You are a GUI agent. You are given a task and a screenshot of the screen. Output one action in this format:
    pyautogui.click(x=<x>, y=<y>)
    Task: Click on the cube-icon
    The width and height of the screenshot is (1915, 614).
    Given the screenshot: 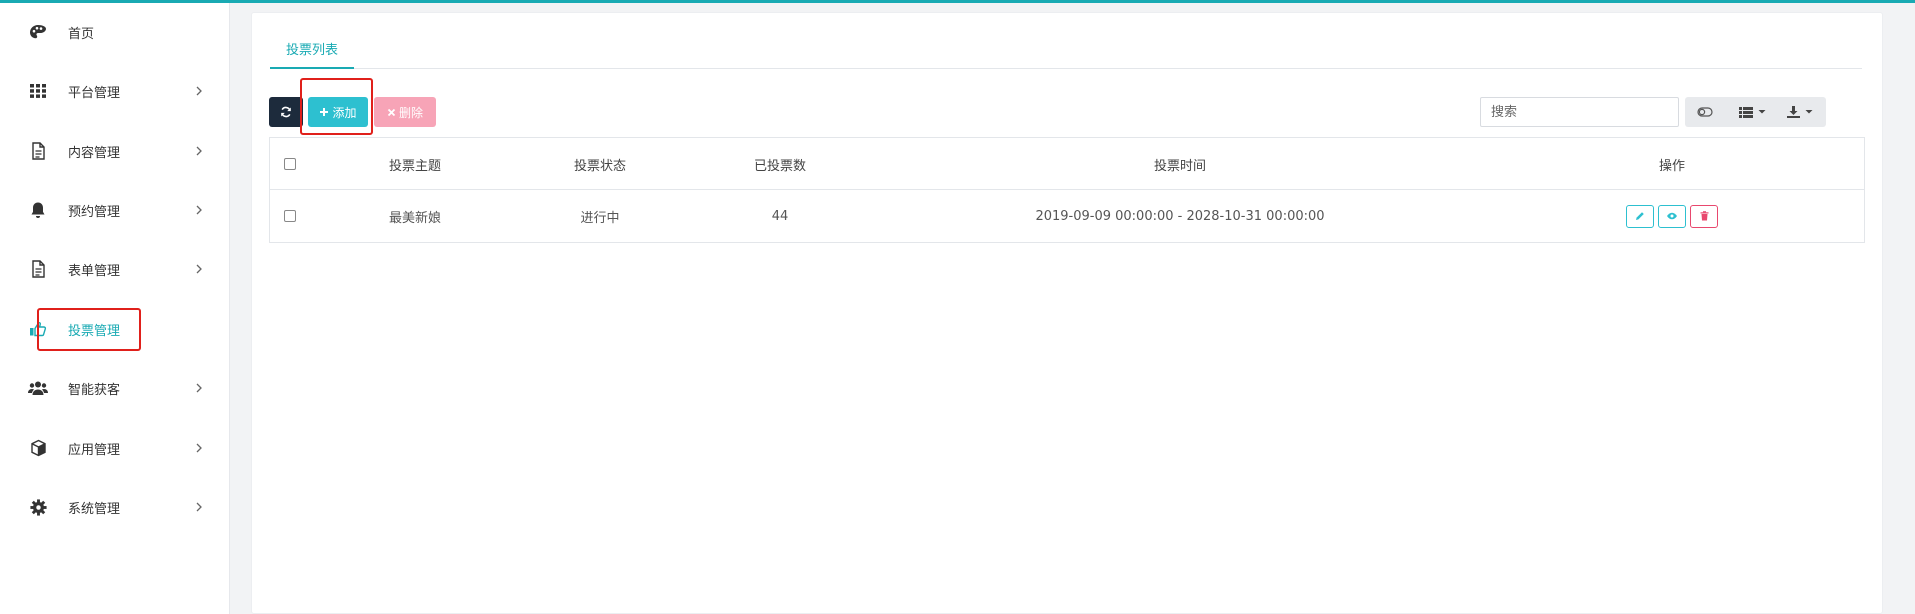 What is the action you would take?
    pyautogui.click(x=38, y=448)
    